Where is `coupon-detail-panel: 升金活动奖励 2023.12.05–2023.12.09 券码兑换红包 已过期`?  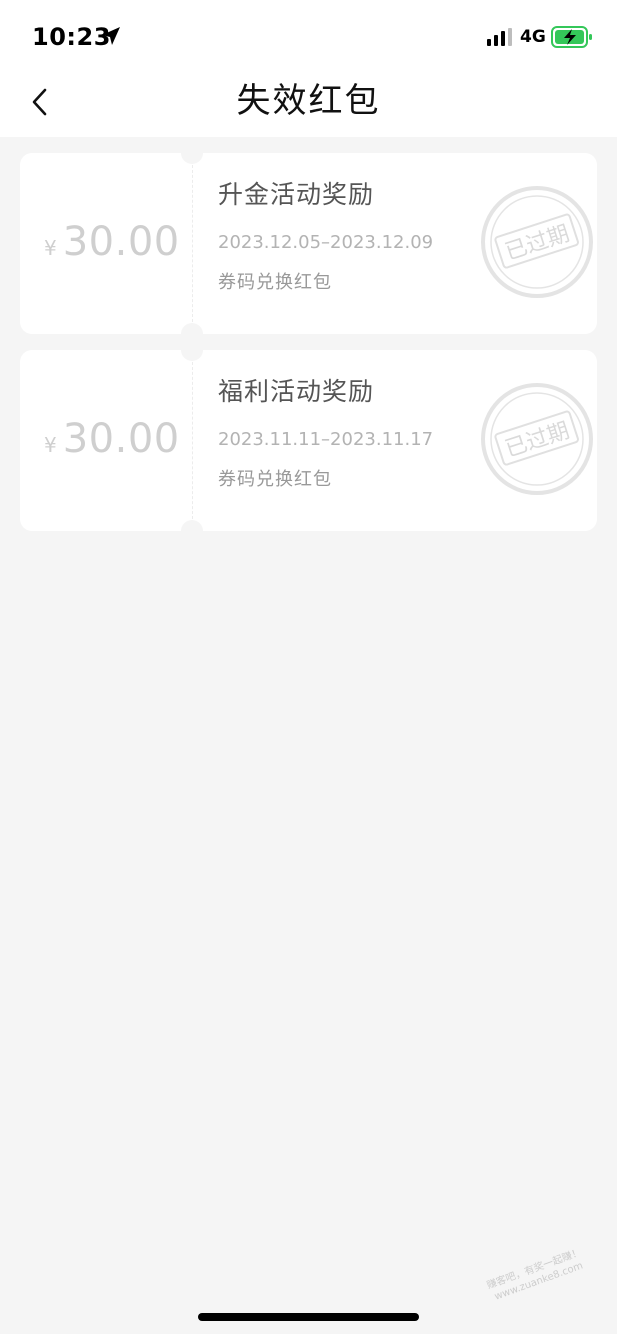
coupon-detail-panel: 升金活动奖励 2023.12.05–2023.12.09 券码兑换红包 已过期 is located at coordinates (394, 243).